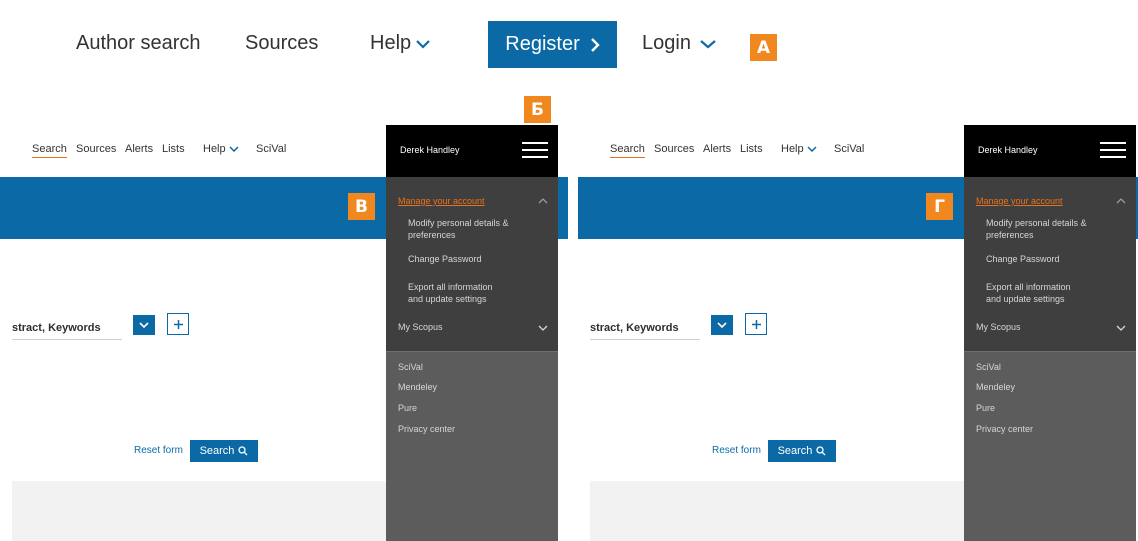 Image resolution: width=1138 pixels, height=541 pixels. What do you see at coordinates (542, 44) in the screenshot?
I see `register-label: Register` at bounding box center [542, 44].